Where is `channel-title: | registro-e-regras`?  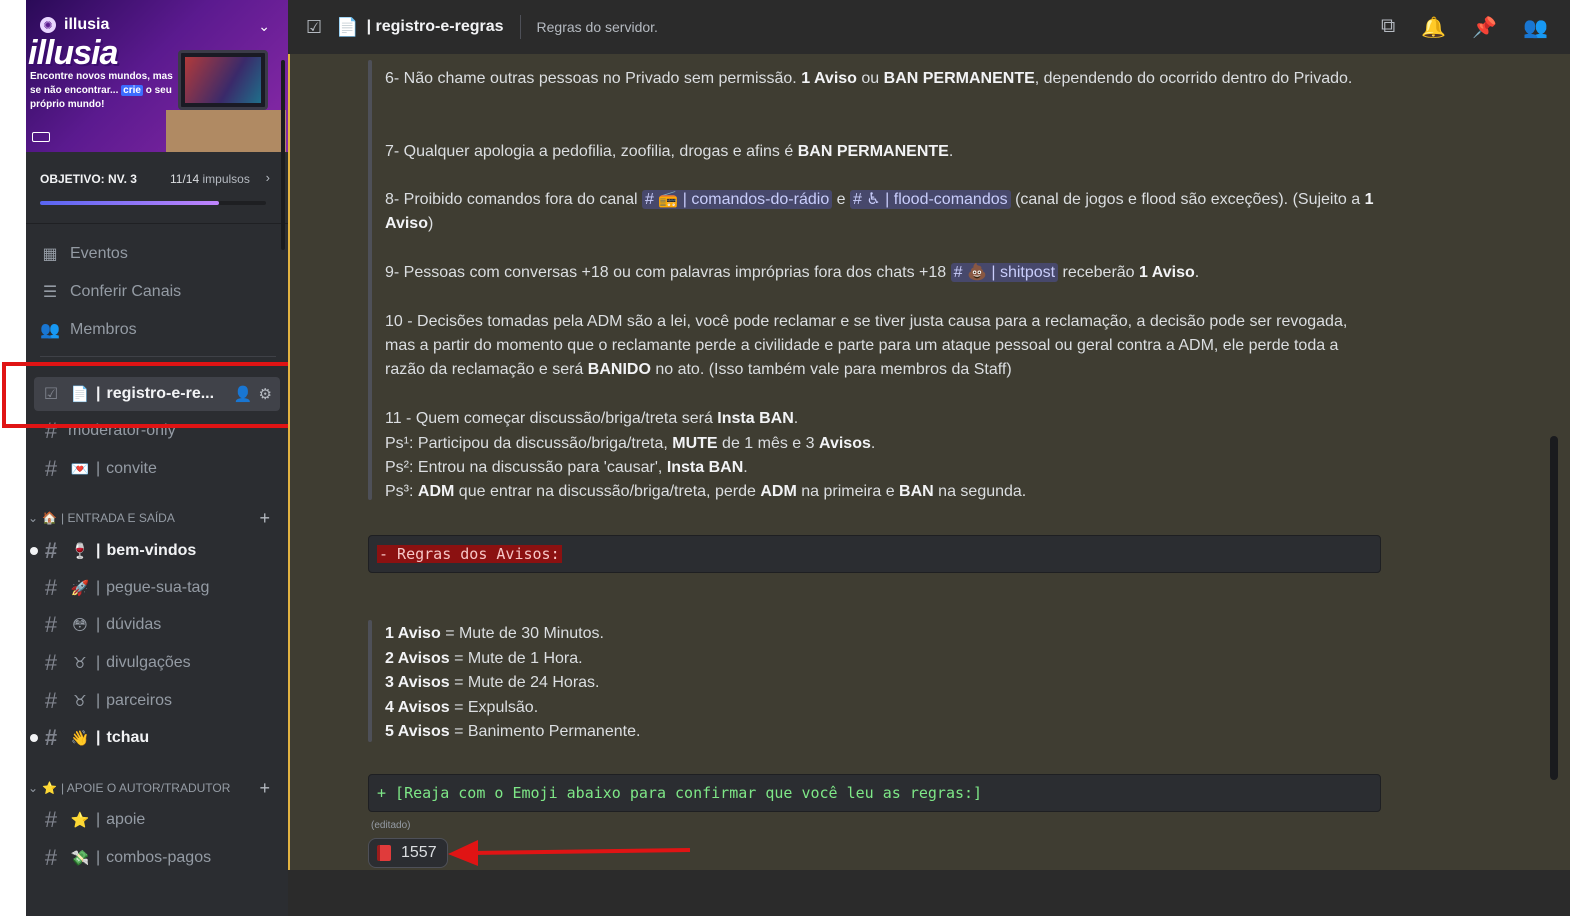
channel-title: | registro-e-regras is located at coordinates (435, 26).